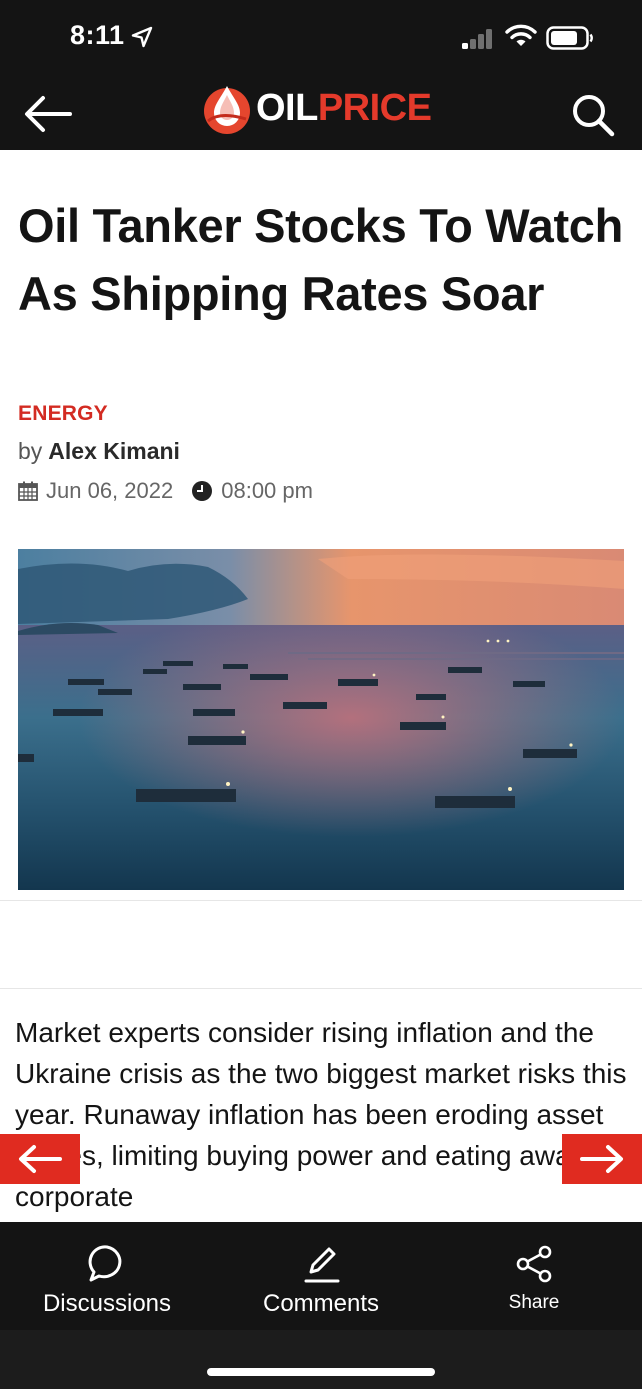  What do you see at coordinates (107, 1303) in the screenshot?
I see `tab-label: Discussions` at bounding box center [107, 1303].